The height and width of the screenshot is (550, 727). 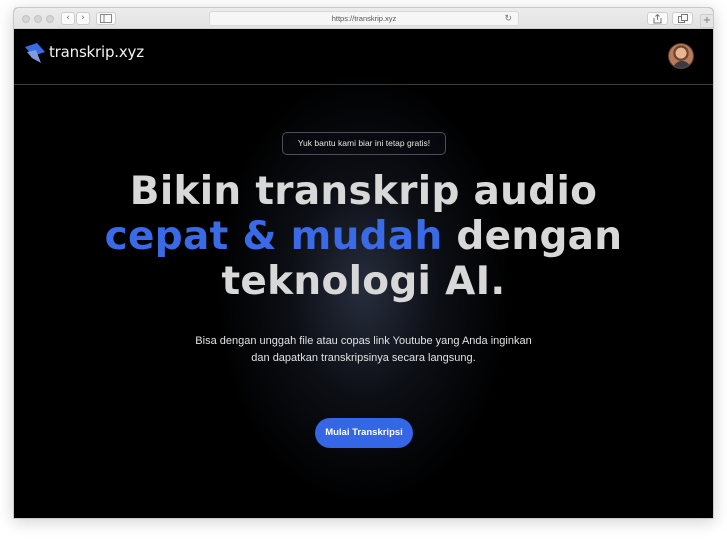 I want to click on user-avatar, so click(x=681, y=56).